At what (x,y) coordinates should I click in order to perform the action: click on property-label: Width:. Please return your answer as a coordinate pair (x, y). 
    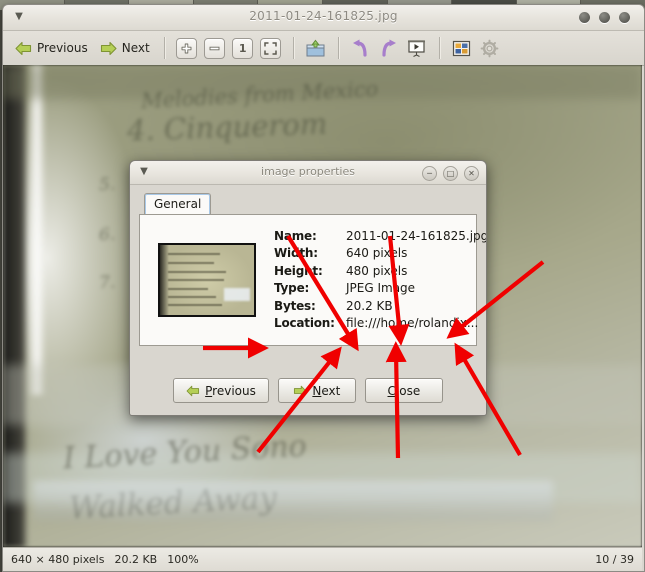
    Looking at the image, I should click on (296, 253).